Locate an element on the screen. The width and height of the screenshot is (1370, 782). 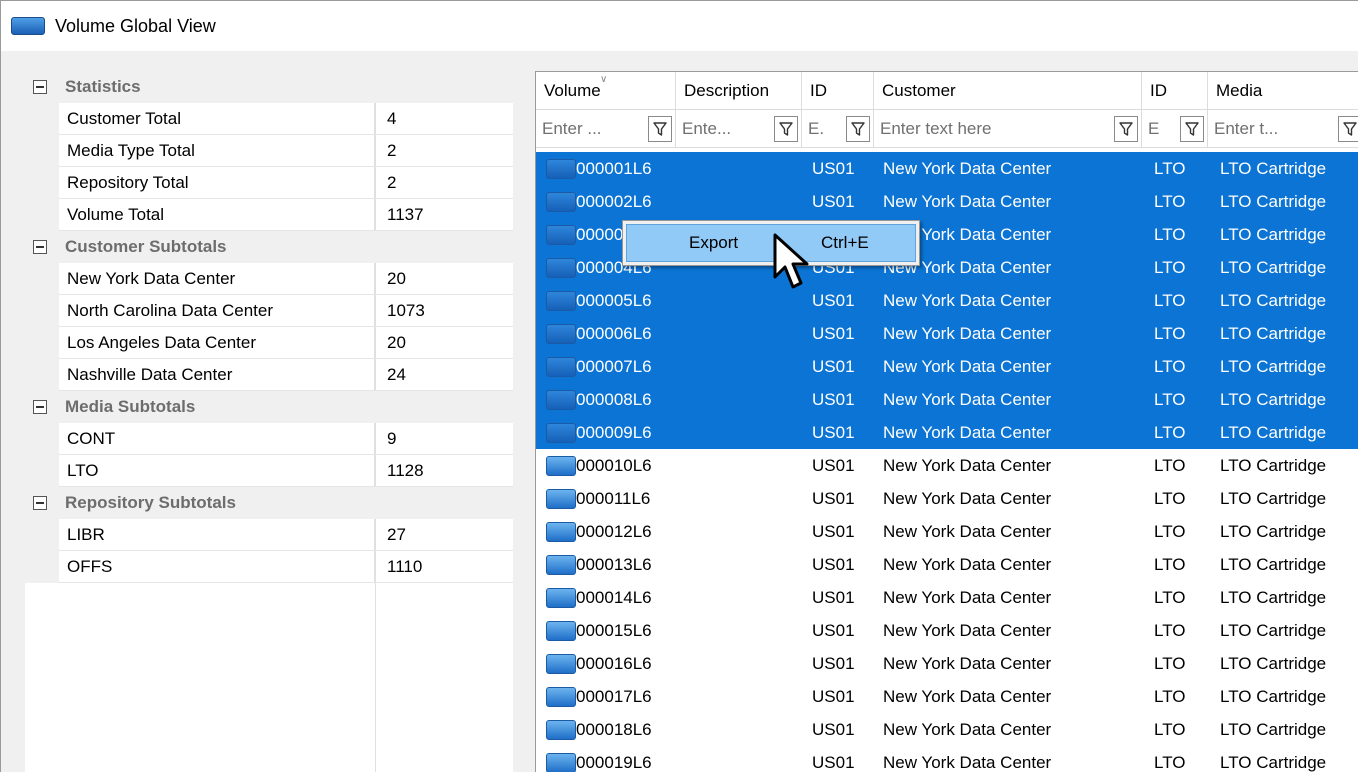
property-row: LTO 1128 is located at coordinates (269, 471).